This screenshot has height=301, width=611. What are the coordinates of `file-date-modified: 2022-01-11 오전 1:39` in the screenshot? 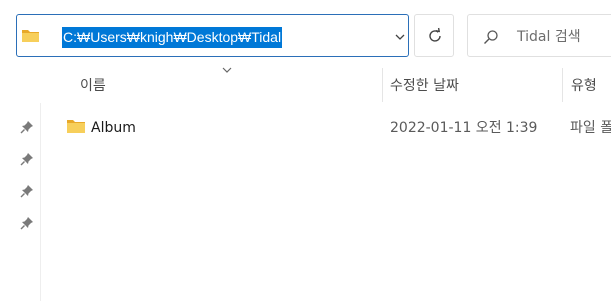 It's located at (464, 128).